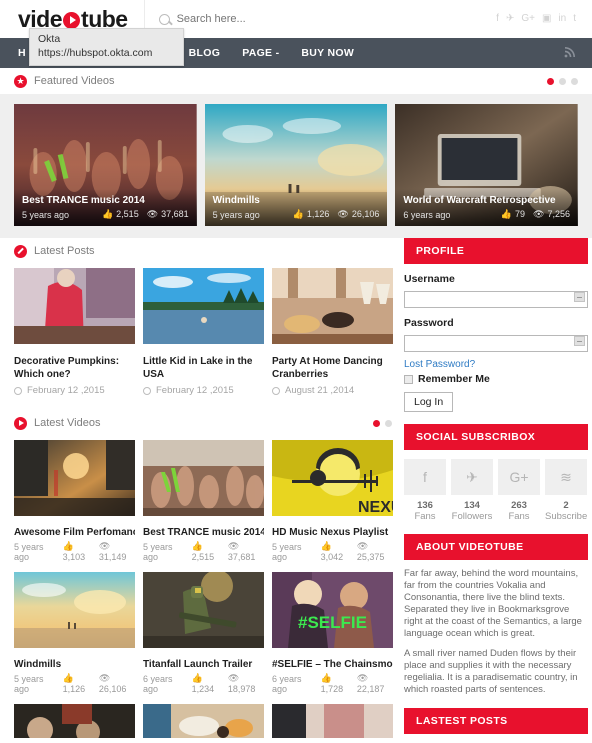 This screenshot has height=743, width=592. What do you see at coordinates (382, 423) in the screenshot?
I see `latest-videos-dots` at bounding box center [382, 423].